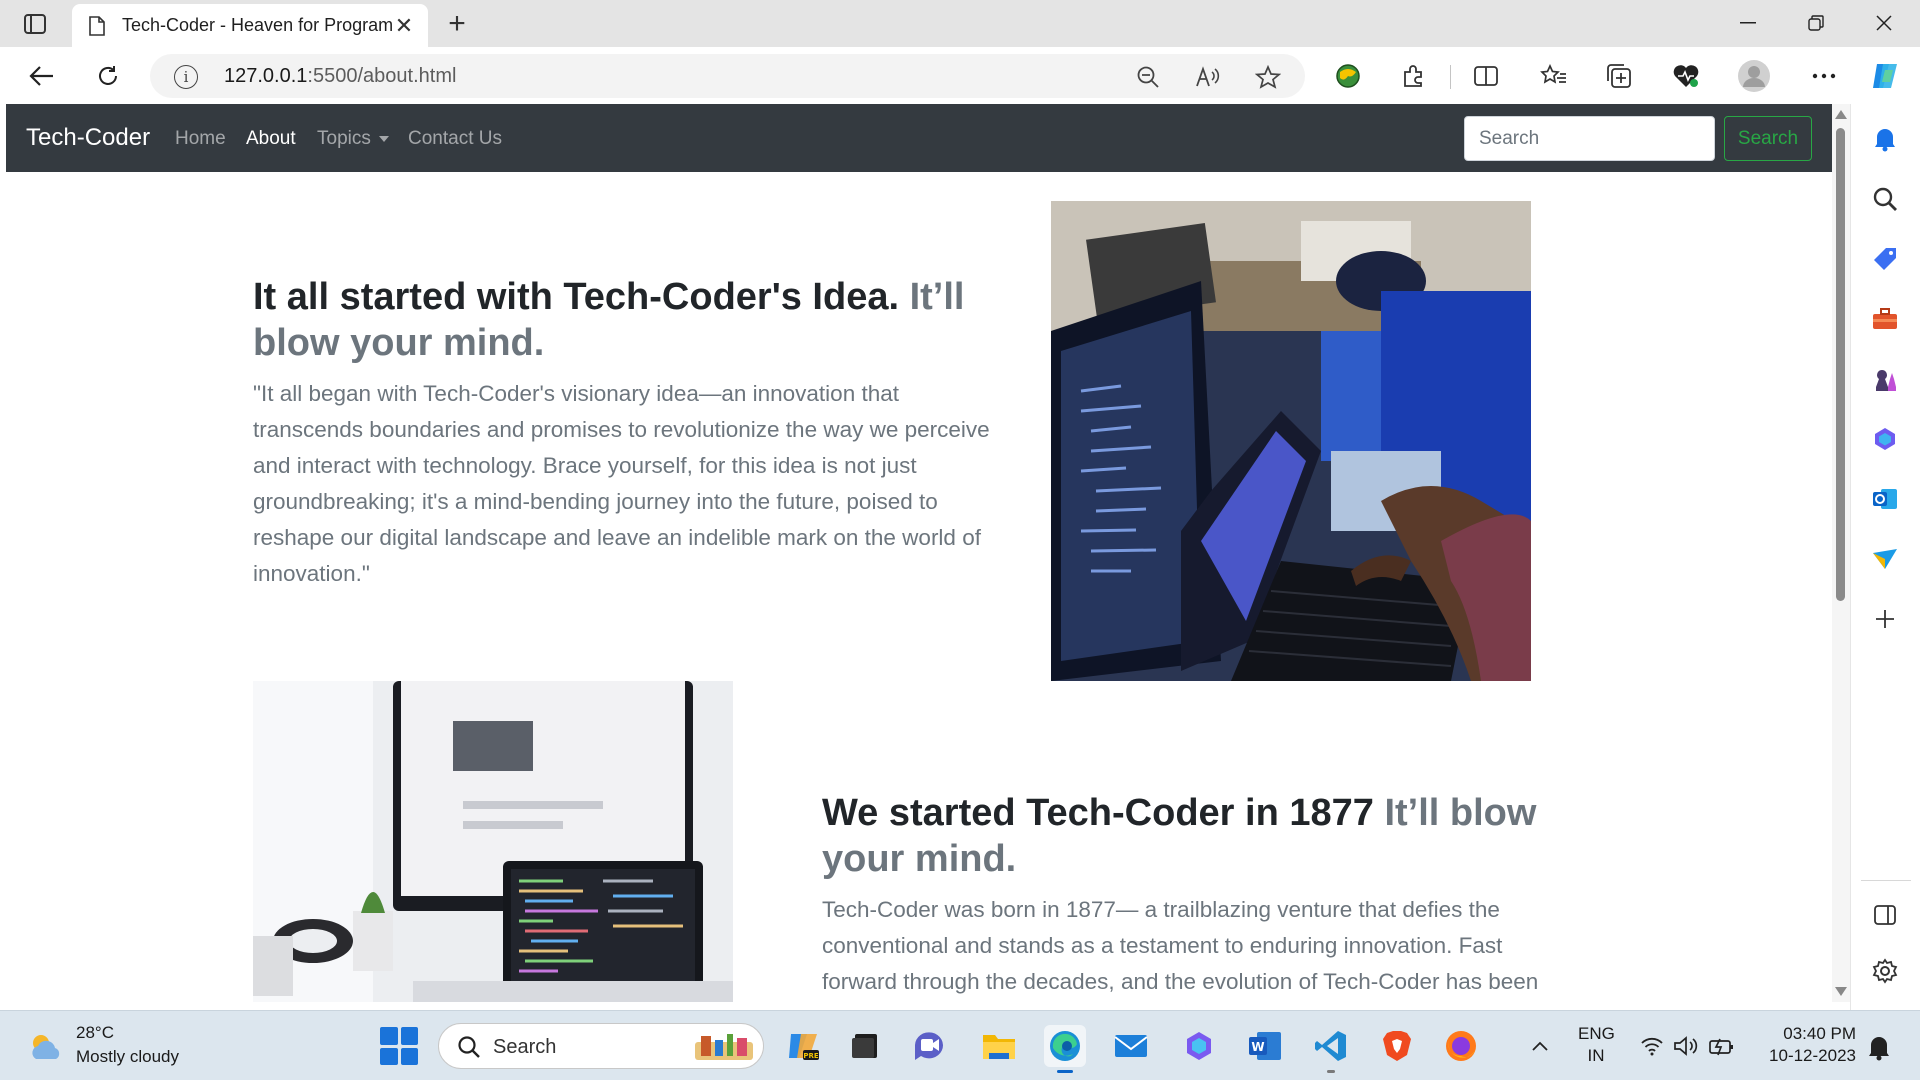  Describe the element at coordinates (257, 25) in the screenshot. I see `tab-title: Tech-Coder - Heaven for Programmers` at that location.